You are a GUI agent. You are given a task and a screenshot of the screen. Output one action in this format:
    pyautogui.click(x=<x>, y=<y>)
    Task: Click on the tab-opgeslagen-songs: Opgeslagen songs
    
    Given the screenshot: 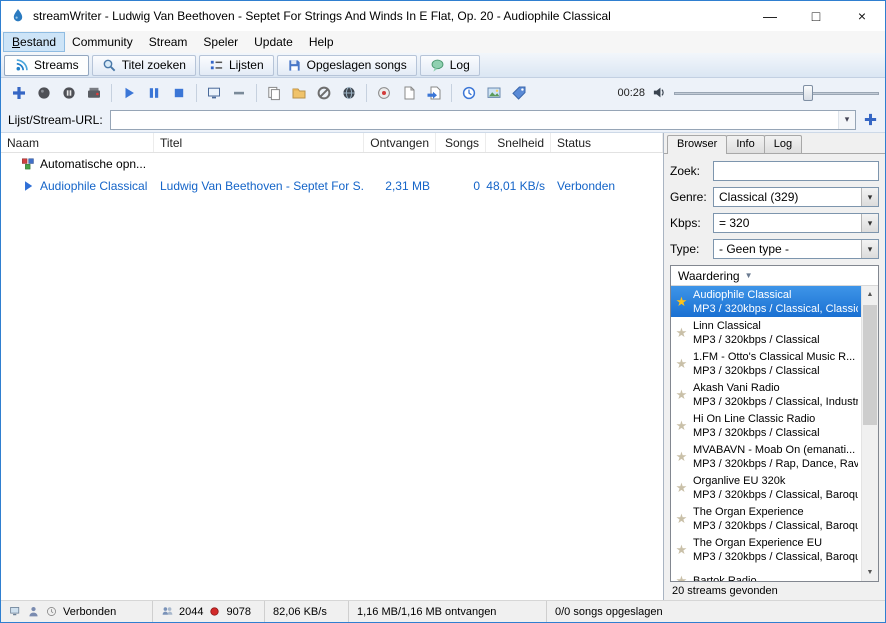 What is the action you would take?
    pyautogui.click(x=346, y=65)
    